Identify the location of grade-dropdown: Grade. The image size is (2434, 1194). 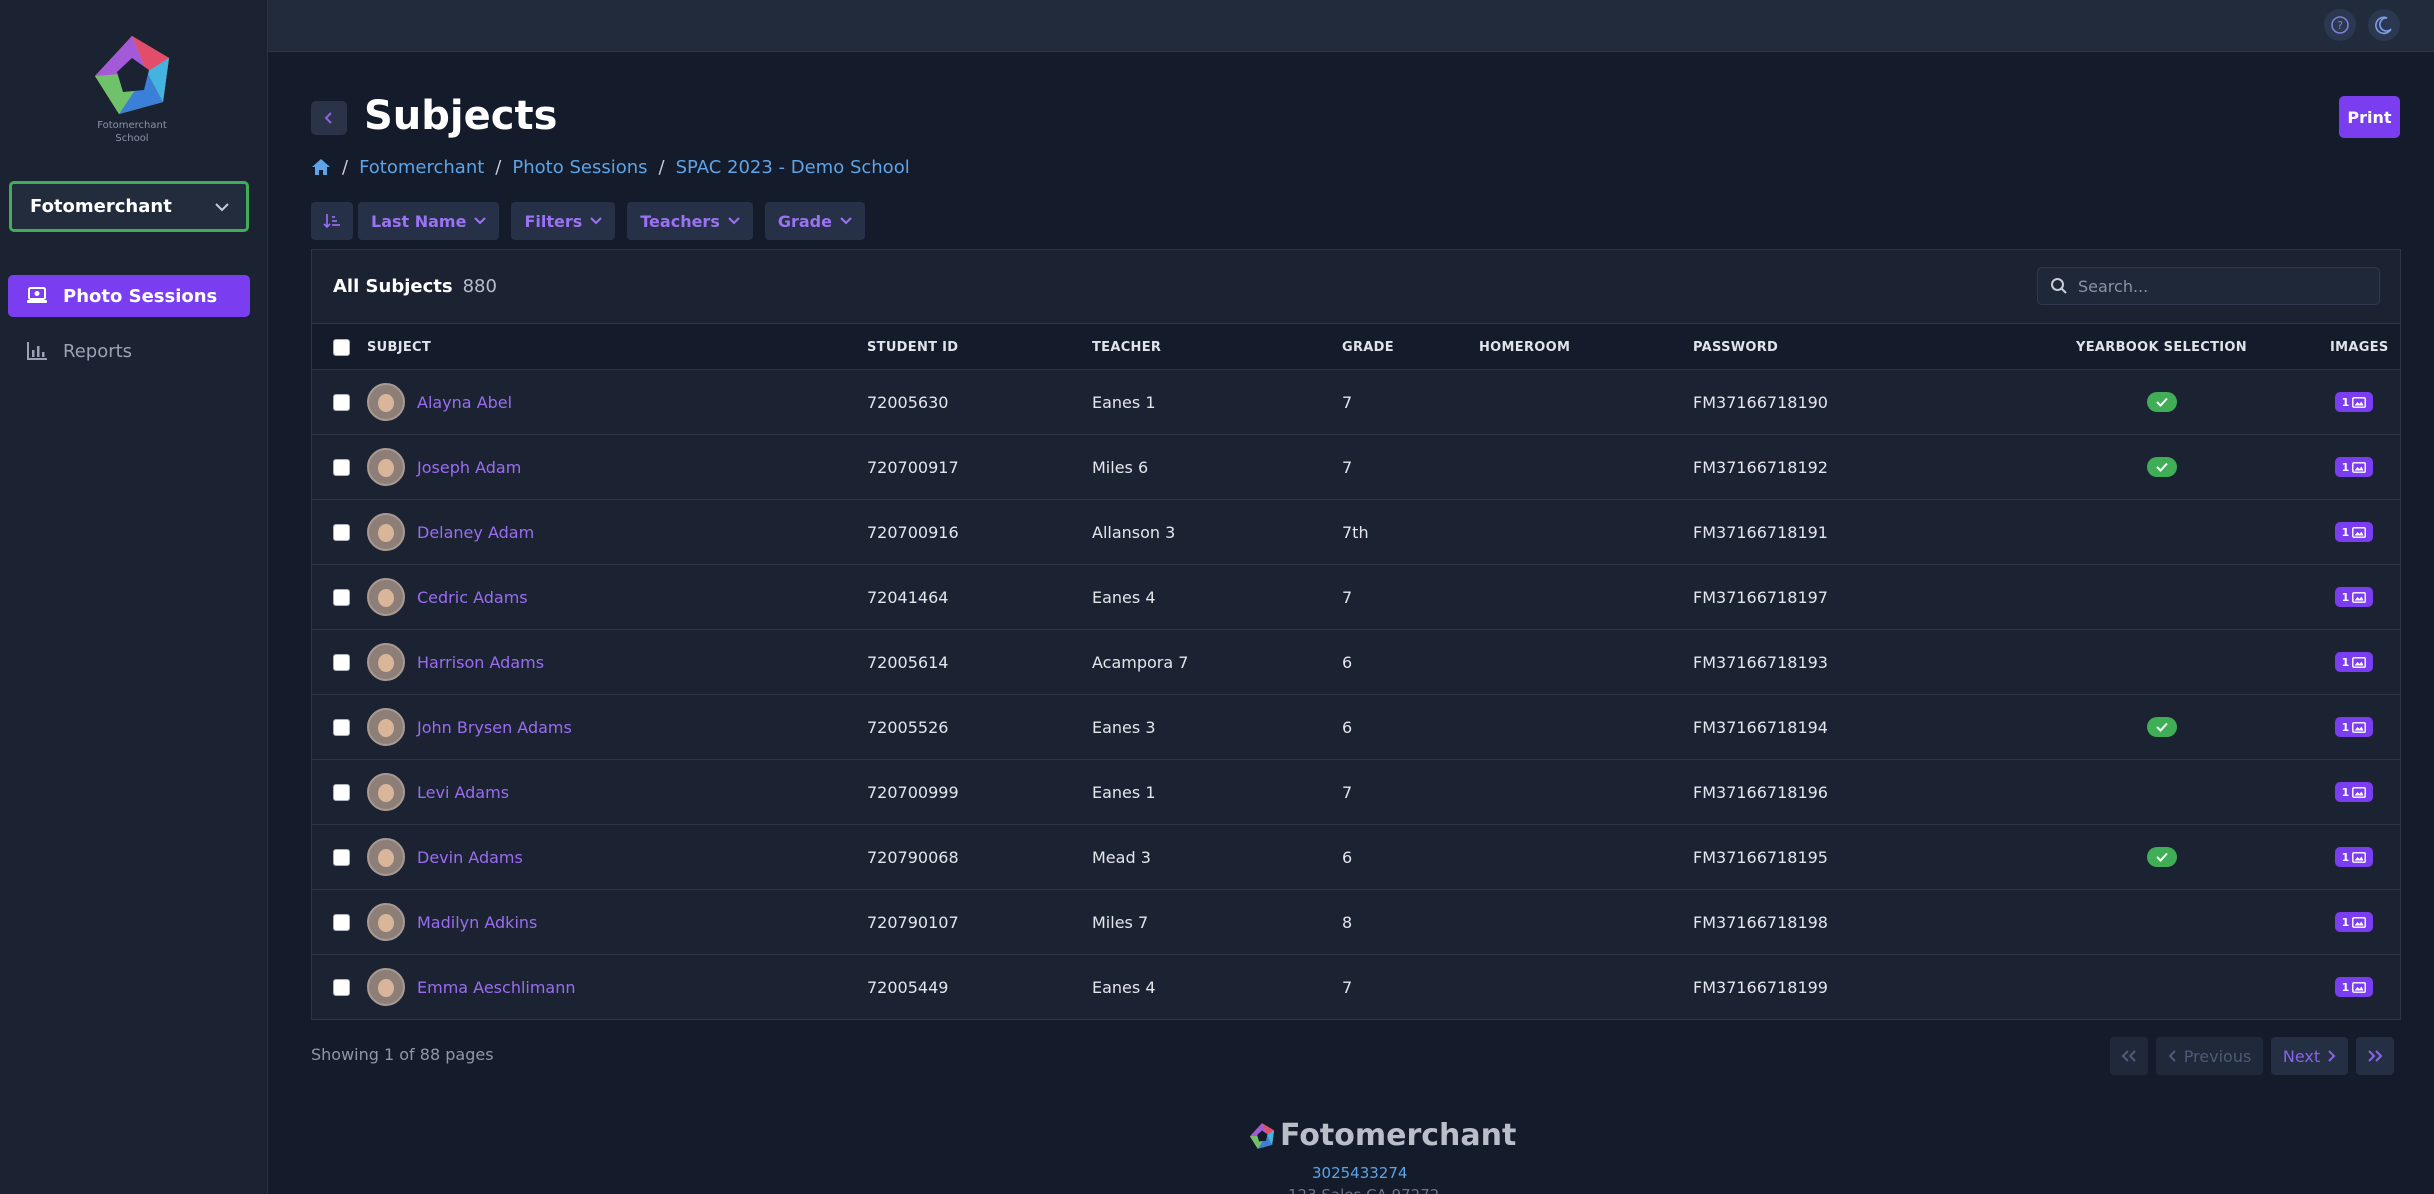
(814, 221).